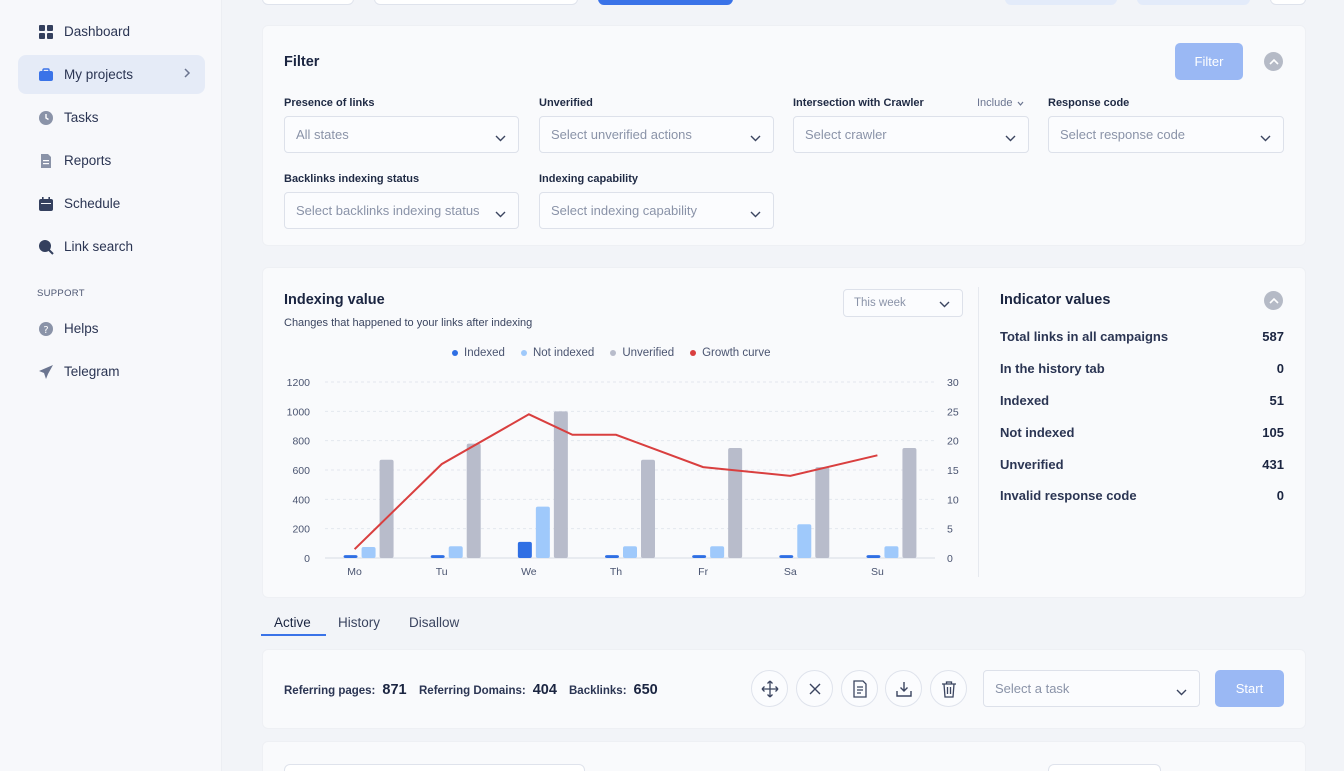  What do you see at coordinates (99, 74) in the screenshot?
I see `sidebar-item-label: My projects` at bounding box center [99, 74].